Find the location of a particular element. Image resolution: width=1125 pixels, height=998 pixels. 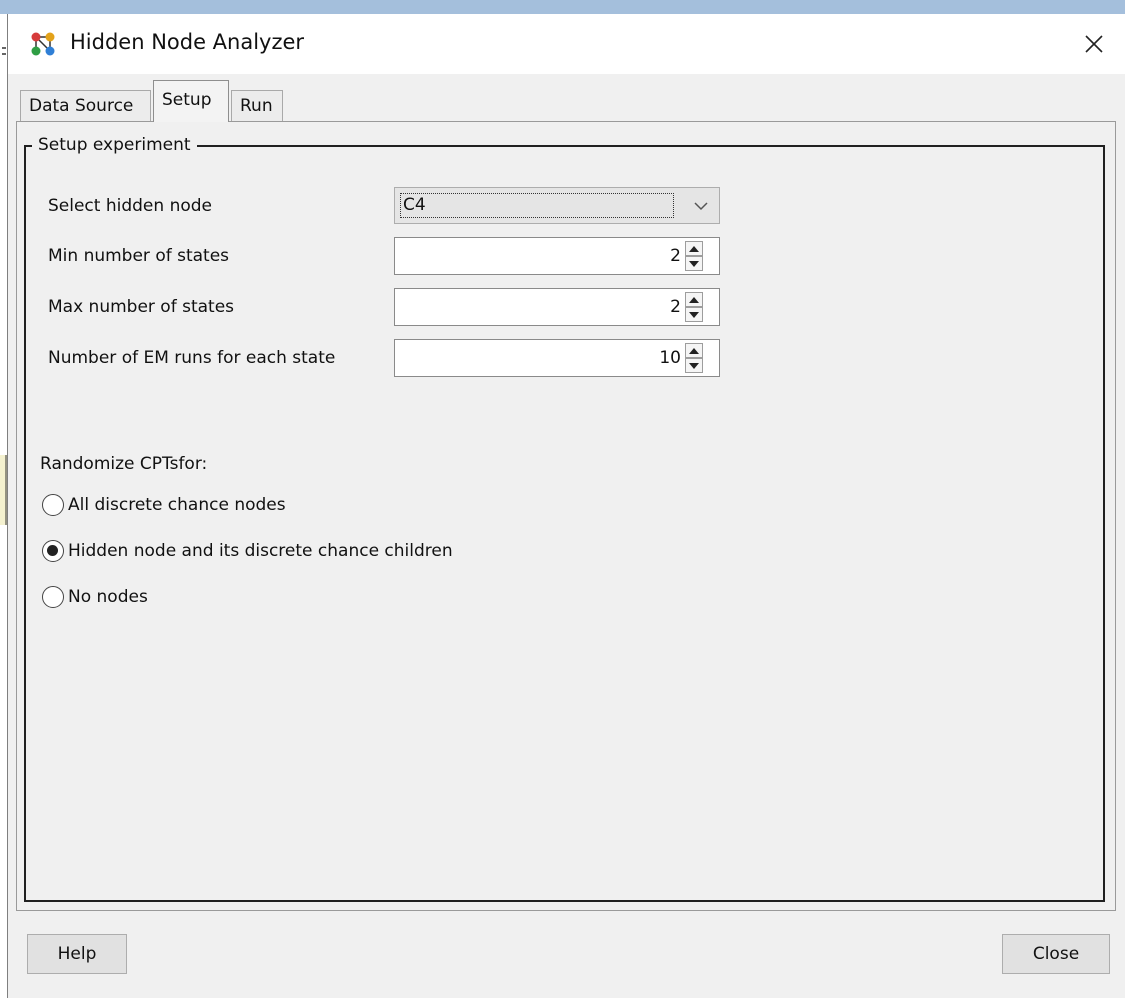

hidden-node-label: Select hidden node is located at coordinates (130, 206).